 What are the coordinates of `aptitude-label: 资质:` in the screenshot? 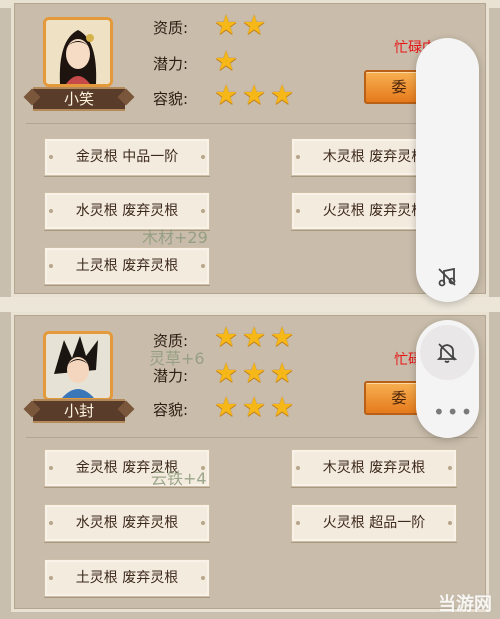 It's located at (171, 28).